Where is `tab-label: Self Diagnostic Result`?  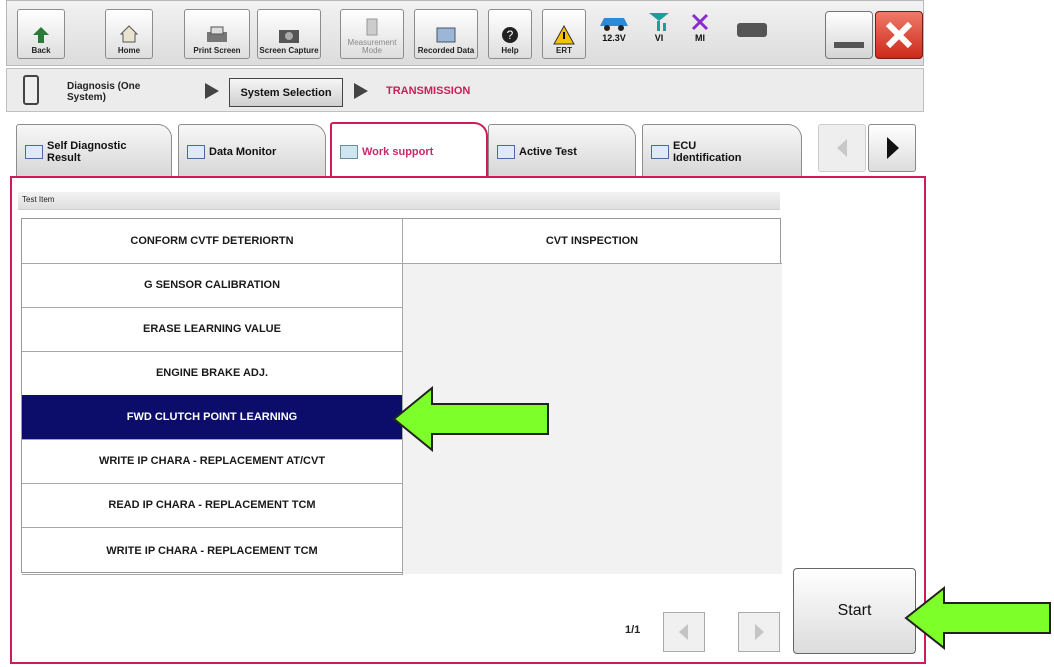
tab-label: Self Diagnostic Result is located at coordinates (87, 152).